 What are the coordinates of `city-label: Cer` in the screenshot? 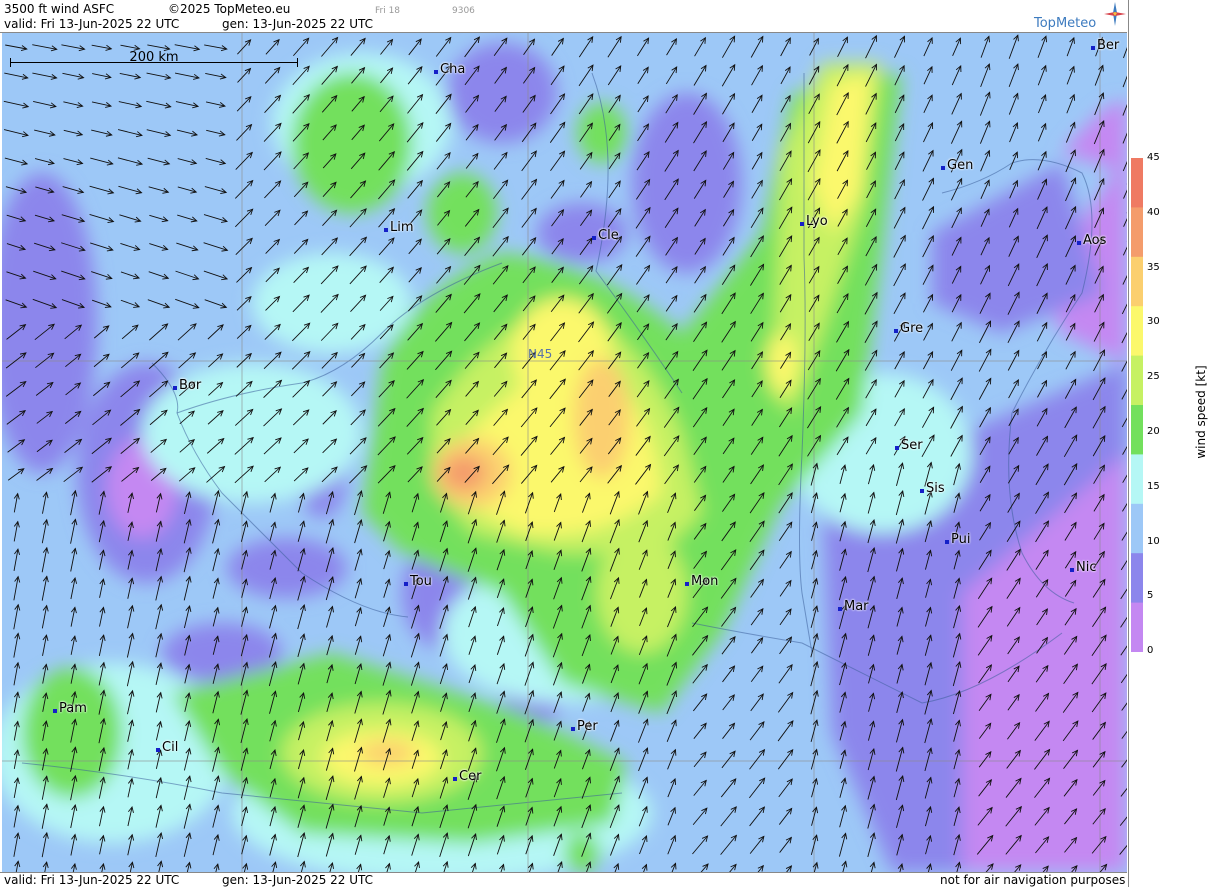 It's located at (470, 776).